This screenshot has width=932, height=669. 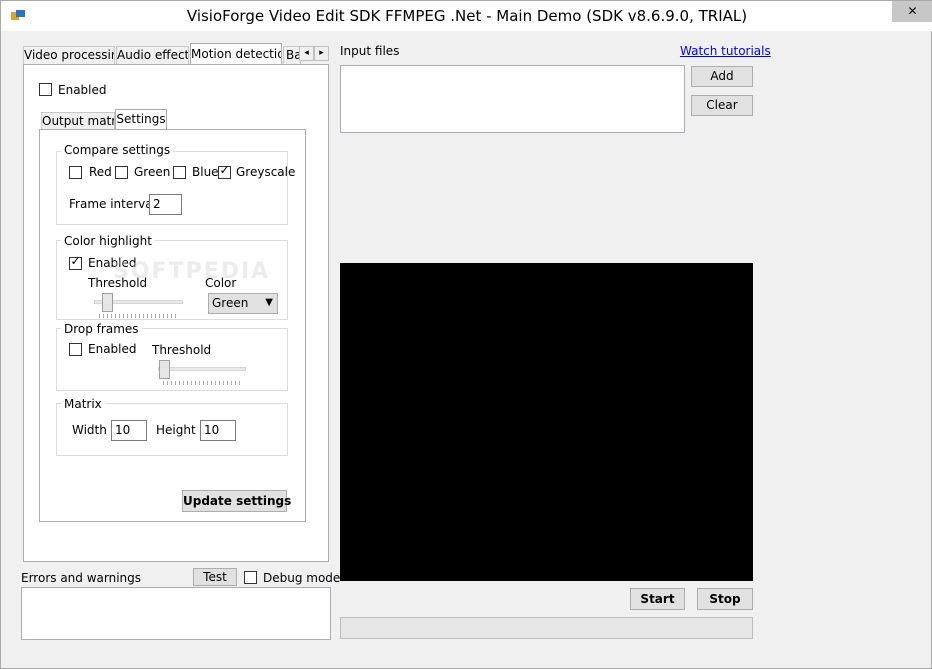 What do you see at coordinates (108, 241) in the screenshot?
I see `color-highlight-title: Color highlight` at bounding box center [108, 241].